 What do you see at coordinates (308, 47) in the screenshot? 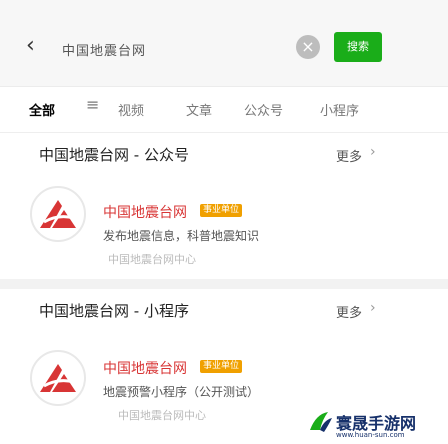
I see `clear-icon: ×` at bounding box center [308, 47].